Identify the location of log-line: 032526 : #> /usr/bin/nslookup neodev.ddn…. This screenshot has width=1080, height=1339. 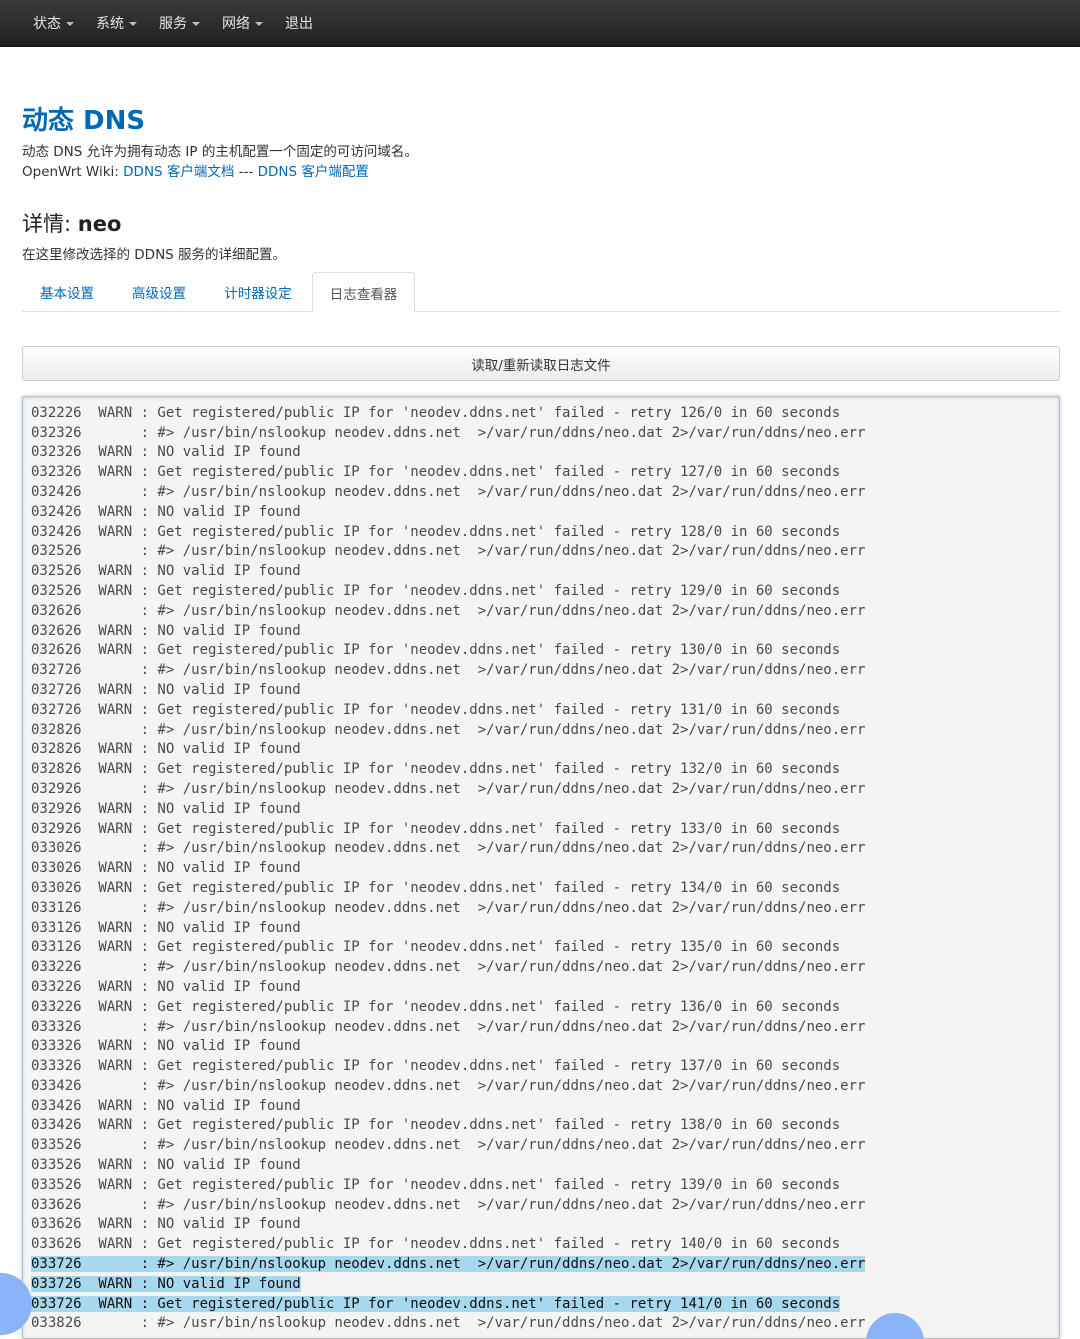
(545, 552).